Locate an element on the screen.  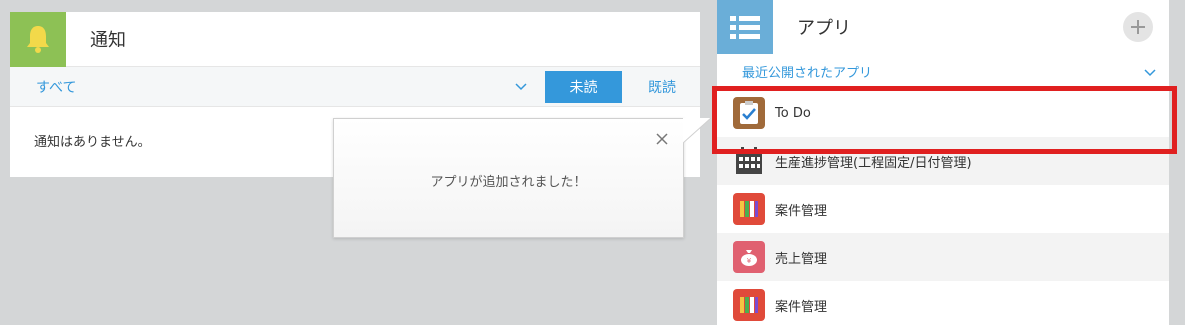
money-bag-icon: ¥ is located at coordinates (749, 257).